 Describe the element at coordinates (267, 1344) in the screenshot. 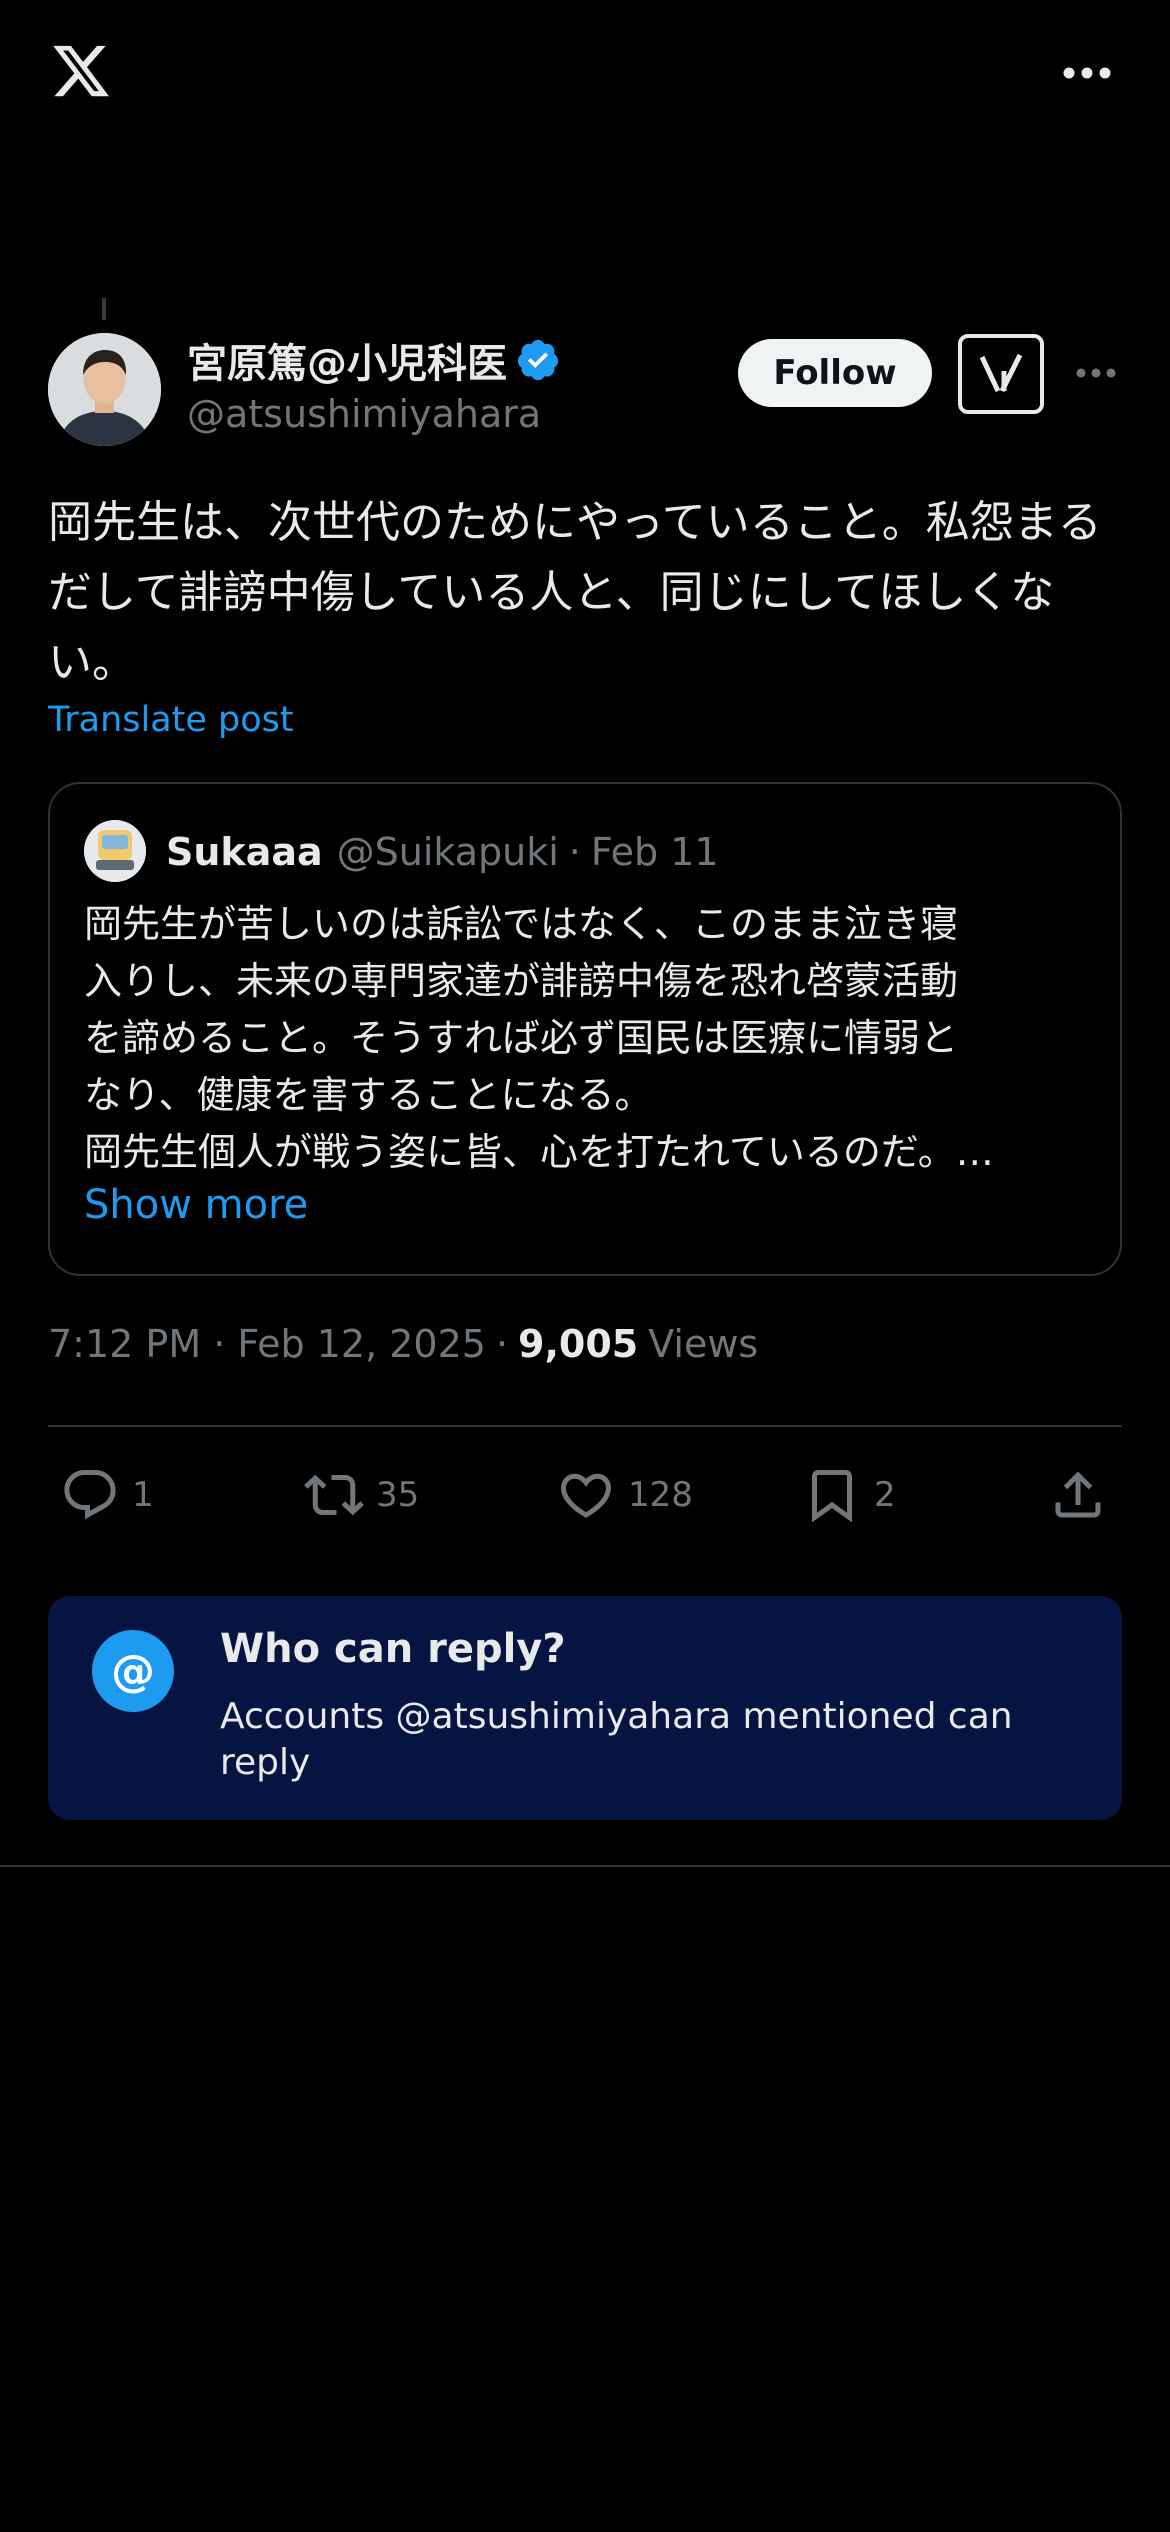

I see `post-timestamp: 7:12 PM · Feb 12, 2025` at that location.